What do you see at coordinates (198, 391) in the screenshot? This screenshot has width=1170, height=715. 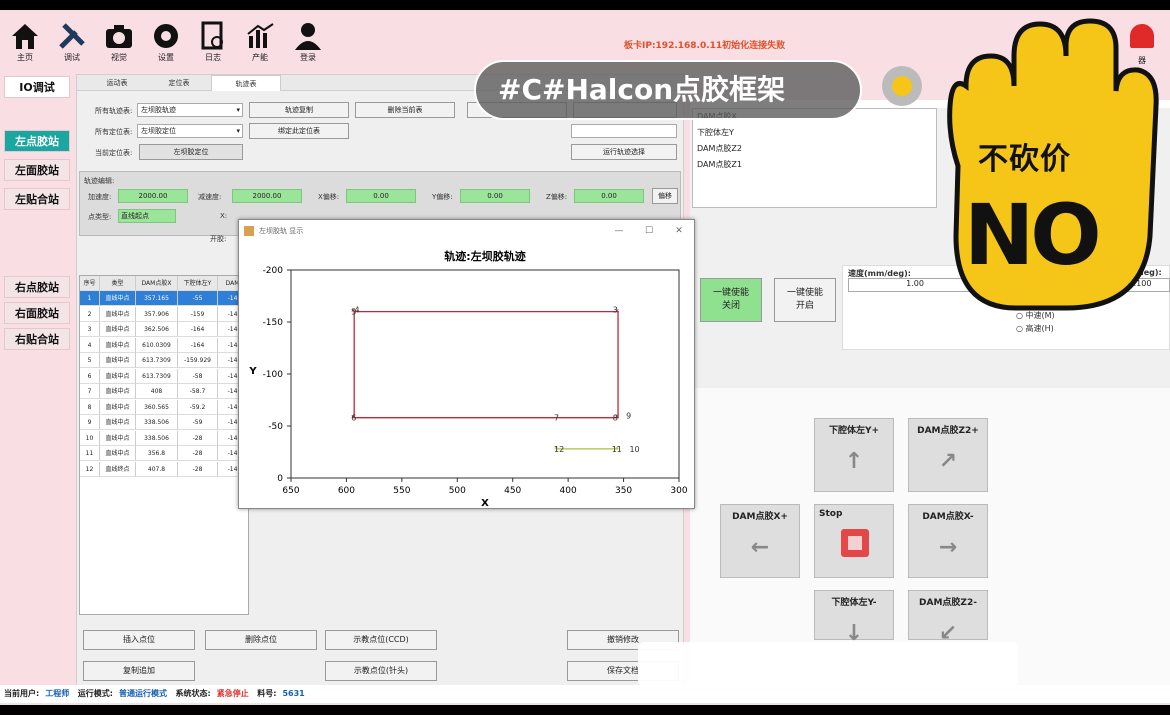 I see `table-cell: -58.7` at bounding box center [198, 391].